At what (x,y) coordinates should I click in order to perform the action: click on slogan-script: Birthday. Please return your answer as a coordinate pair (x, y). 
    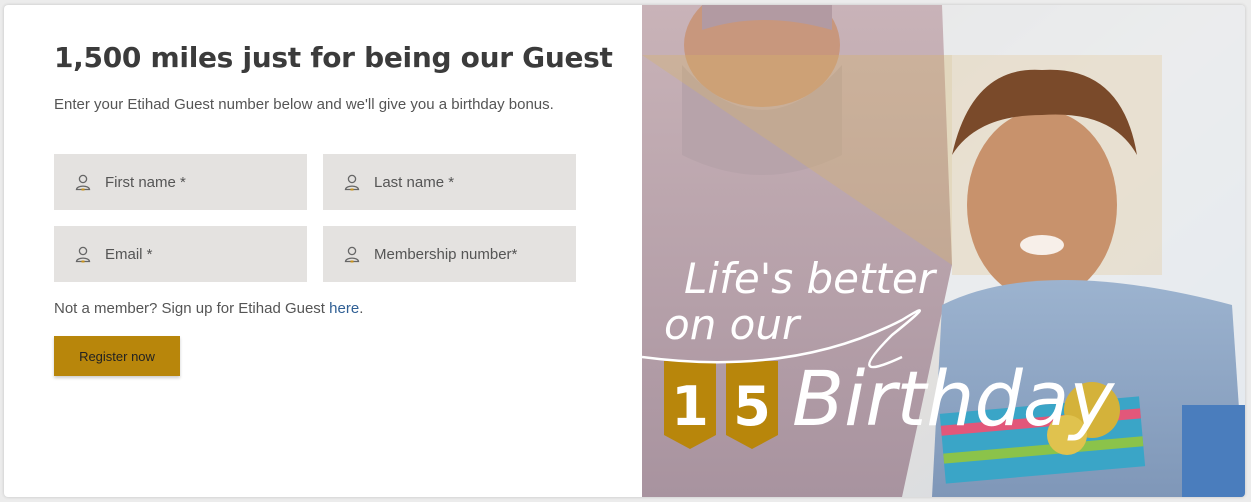
    Looking at the image, I should click on (953, 398).